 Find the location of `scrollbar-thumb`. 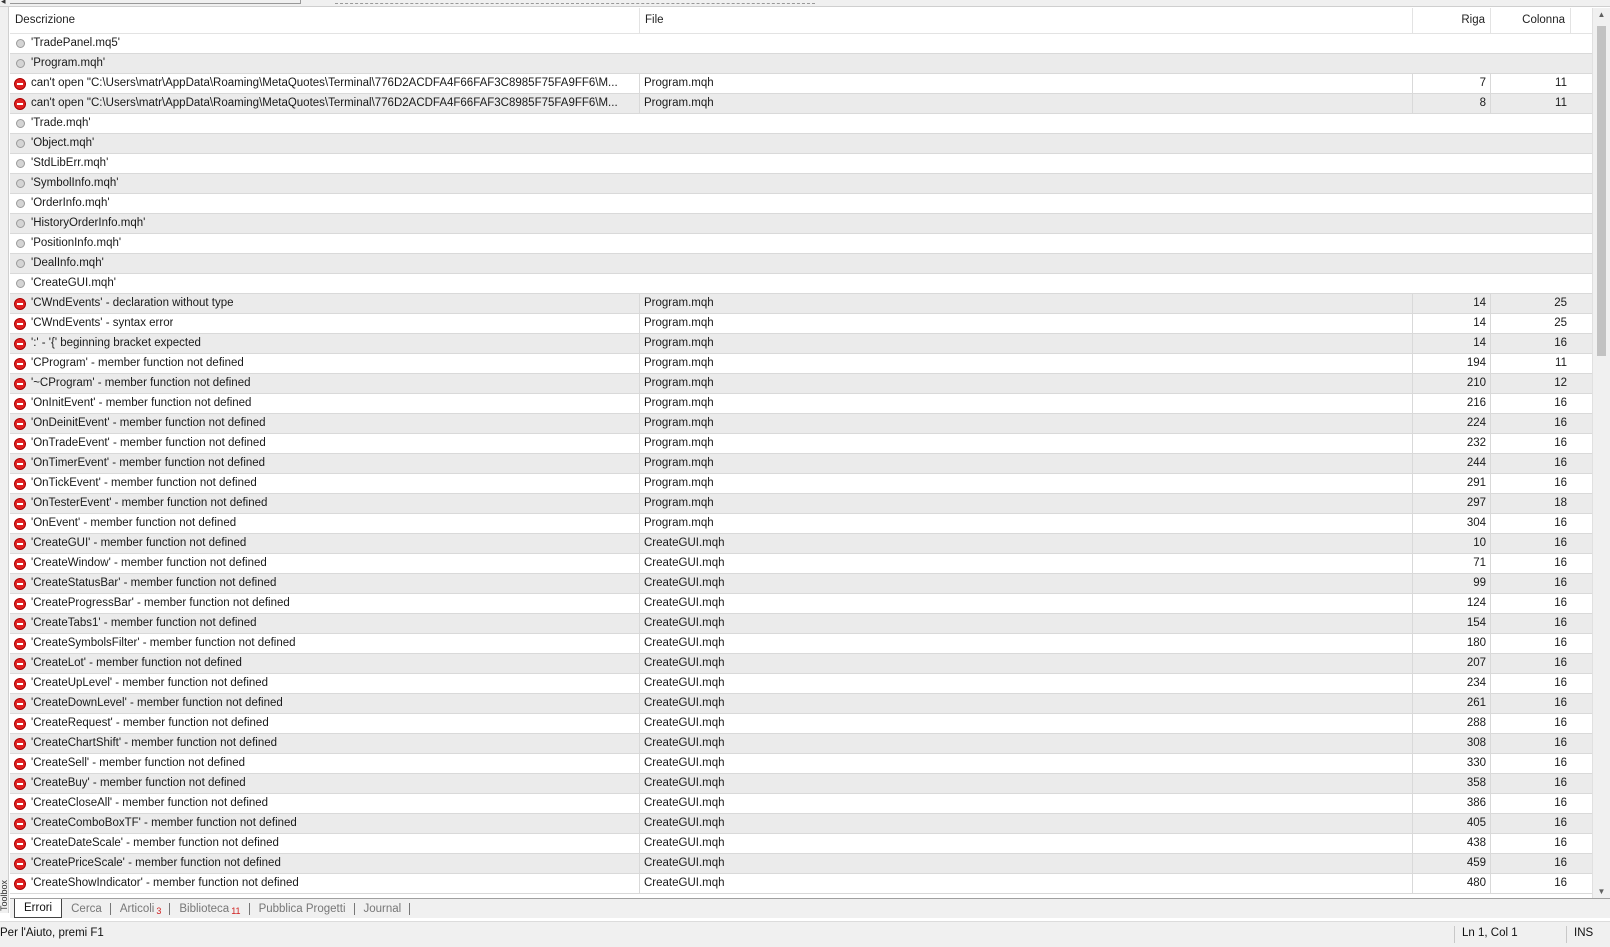

scrollbar-thumb is located at coordinates (1601, 191).